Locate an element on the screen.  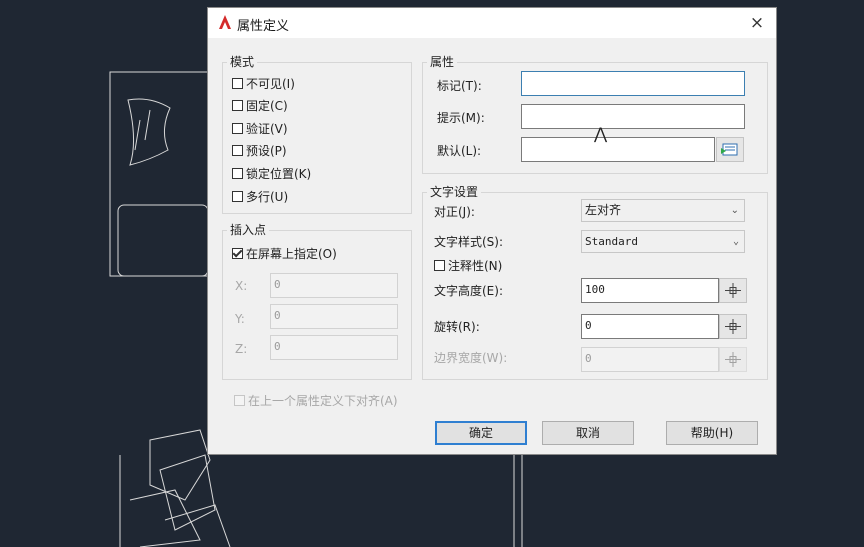
checkbox-verify: 验证(V) is located at coordinates (260, 129).